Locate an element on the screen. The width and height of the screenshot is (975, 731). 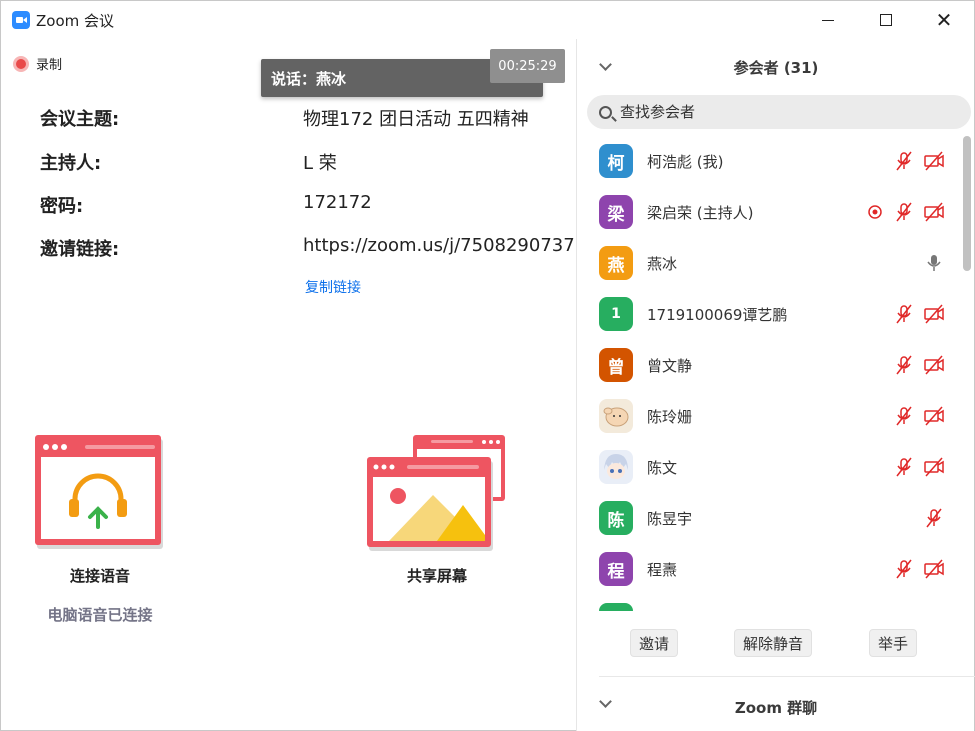
share-screen-button: 共享屏幕 is located at coordinates (437, 510).